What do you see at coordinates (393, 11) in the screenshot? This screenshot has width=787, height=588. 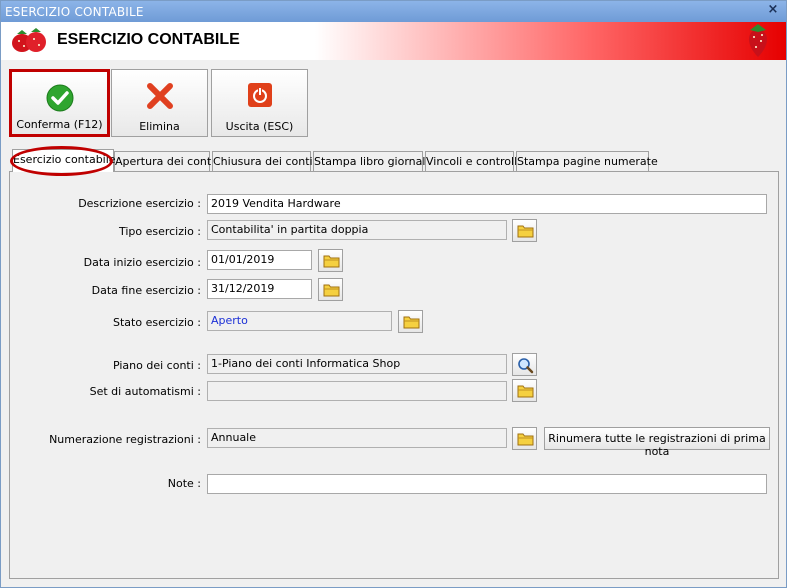 I see `title-bar: ESERCIZIO CONTABILE ×` at bounding box center [393, 11].